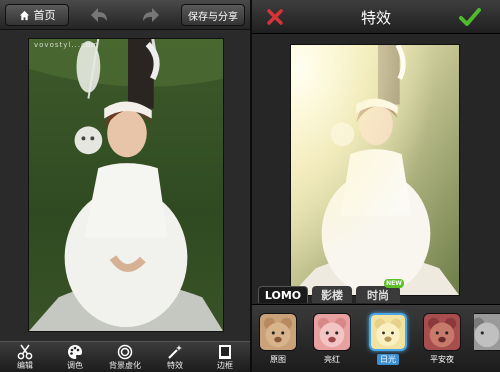  I want to click on bottom-toolbar: 编辑 调色 背景虚化 特效 边框, so click(125, 356).